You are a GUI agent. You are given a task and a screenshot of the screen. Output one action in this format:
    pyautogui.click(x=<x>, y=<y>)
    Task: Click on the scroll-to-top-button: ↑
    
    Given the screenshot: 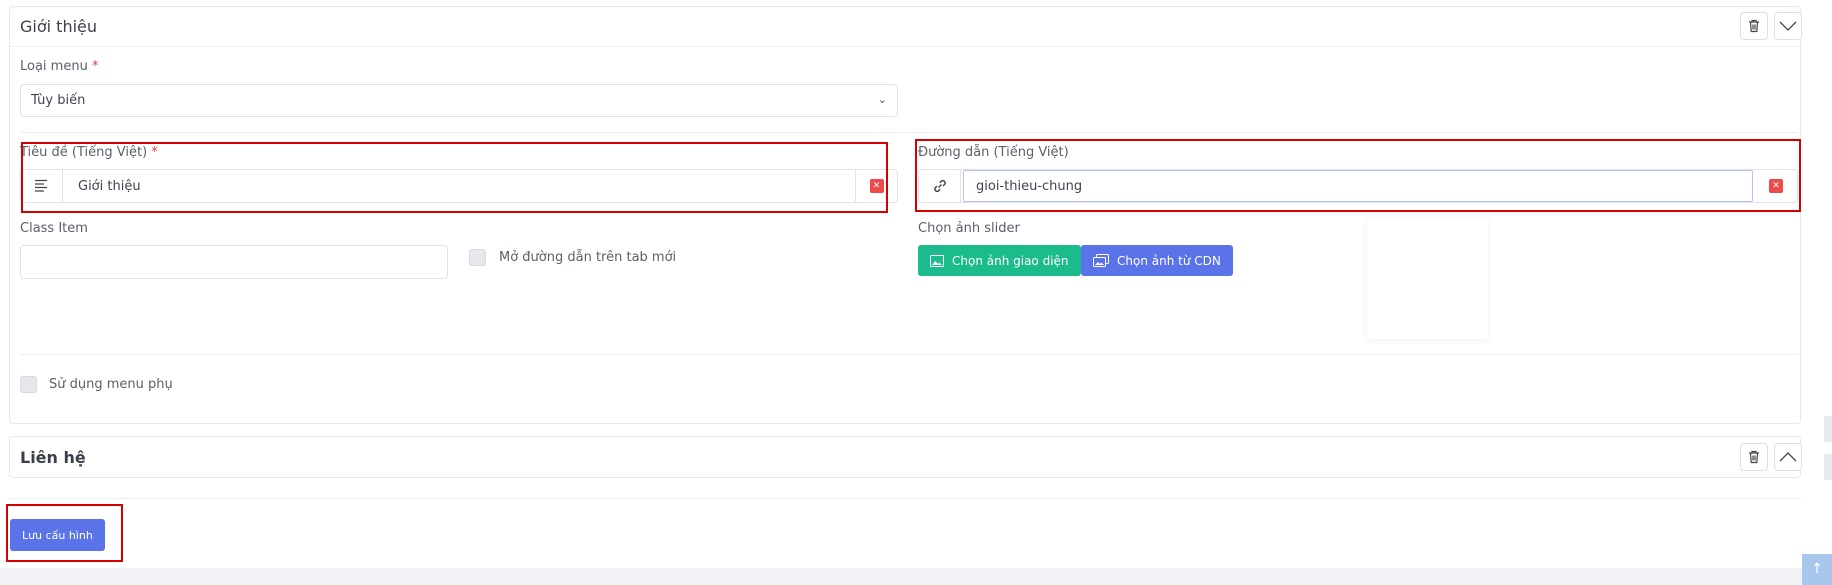 What is the action you would take?
    pyautogui.click(x=1817, y=569)
    